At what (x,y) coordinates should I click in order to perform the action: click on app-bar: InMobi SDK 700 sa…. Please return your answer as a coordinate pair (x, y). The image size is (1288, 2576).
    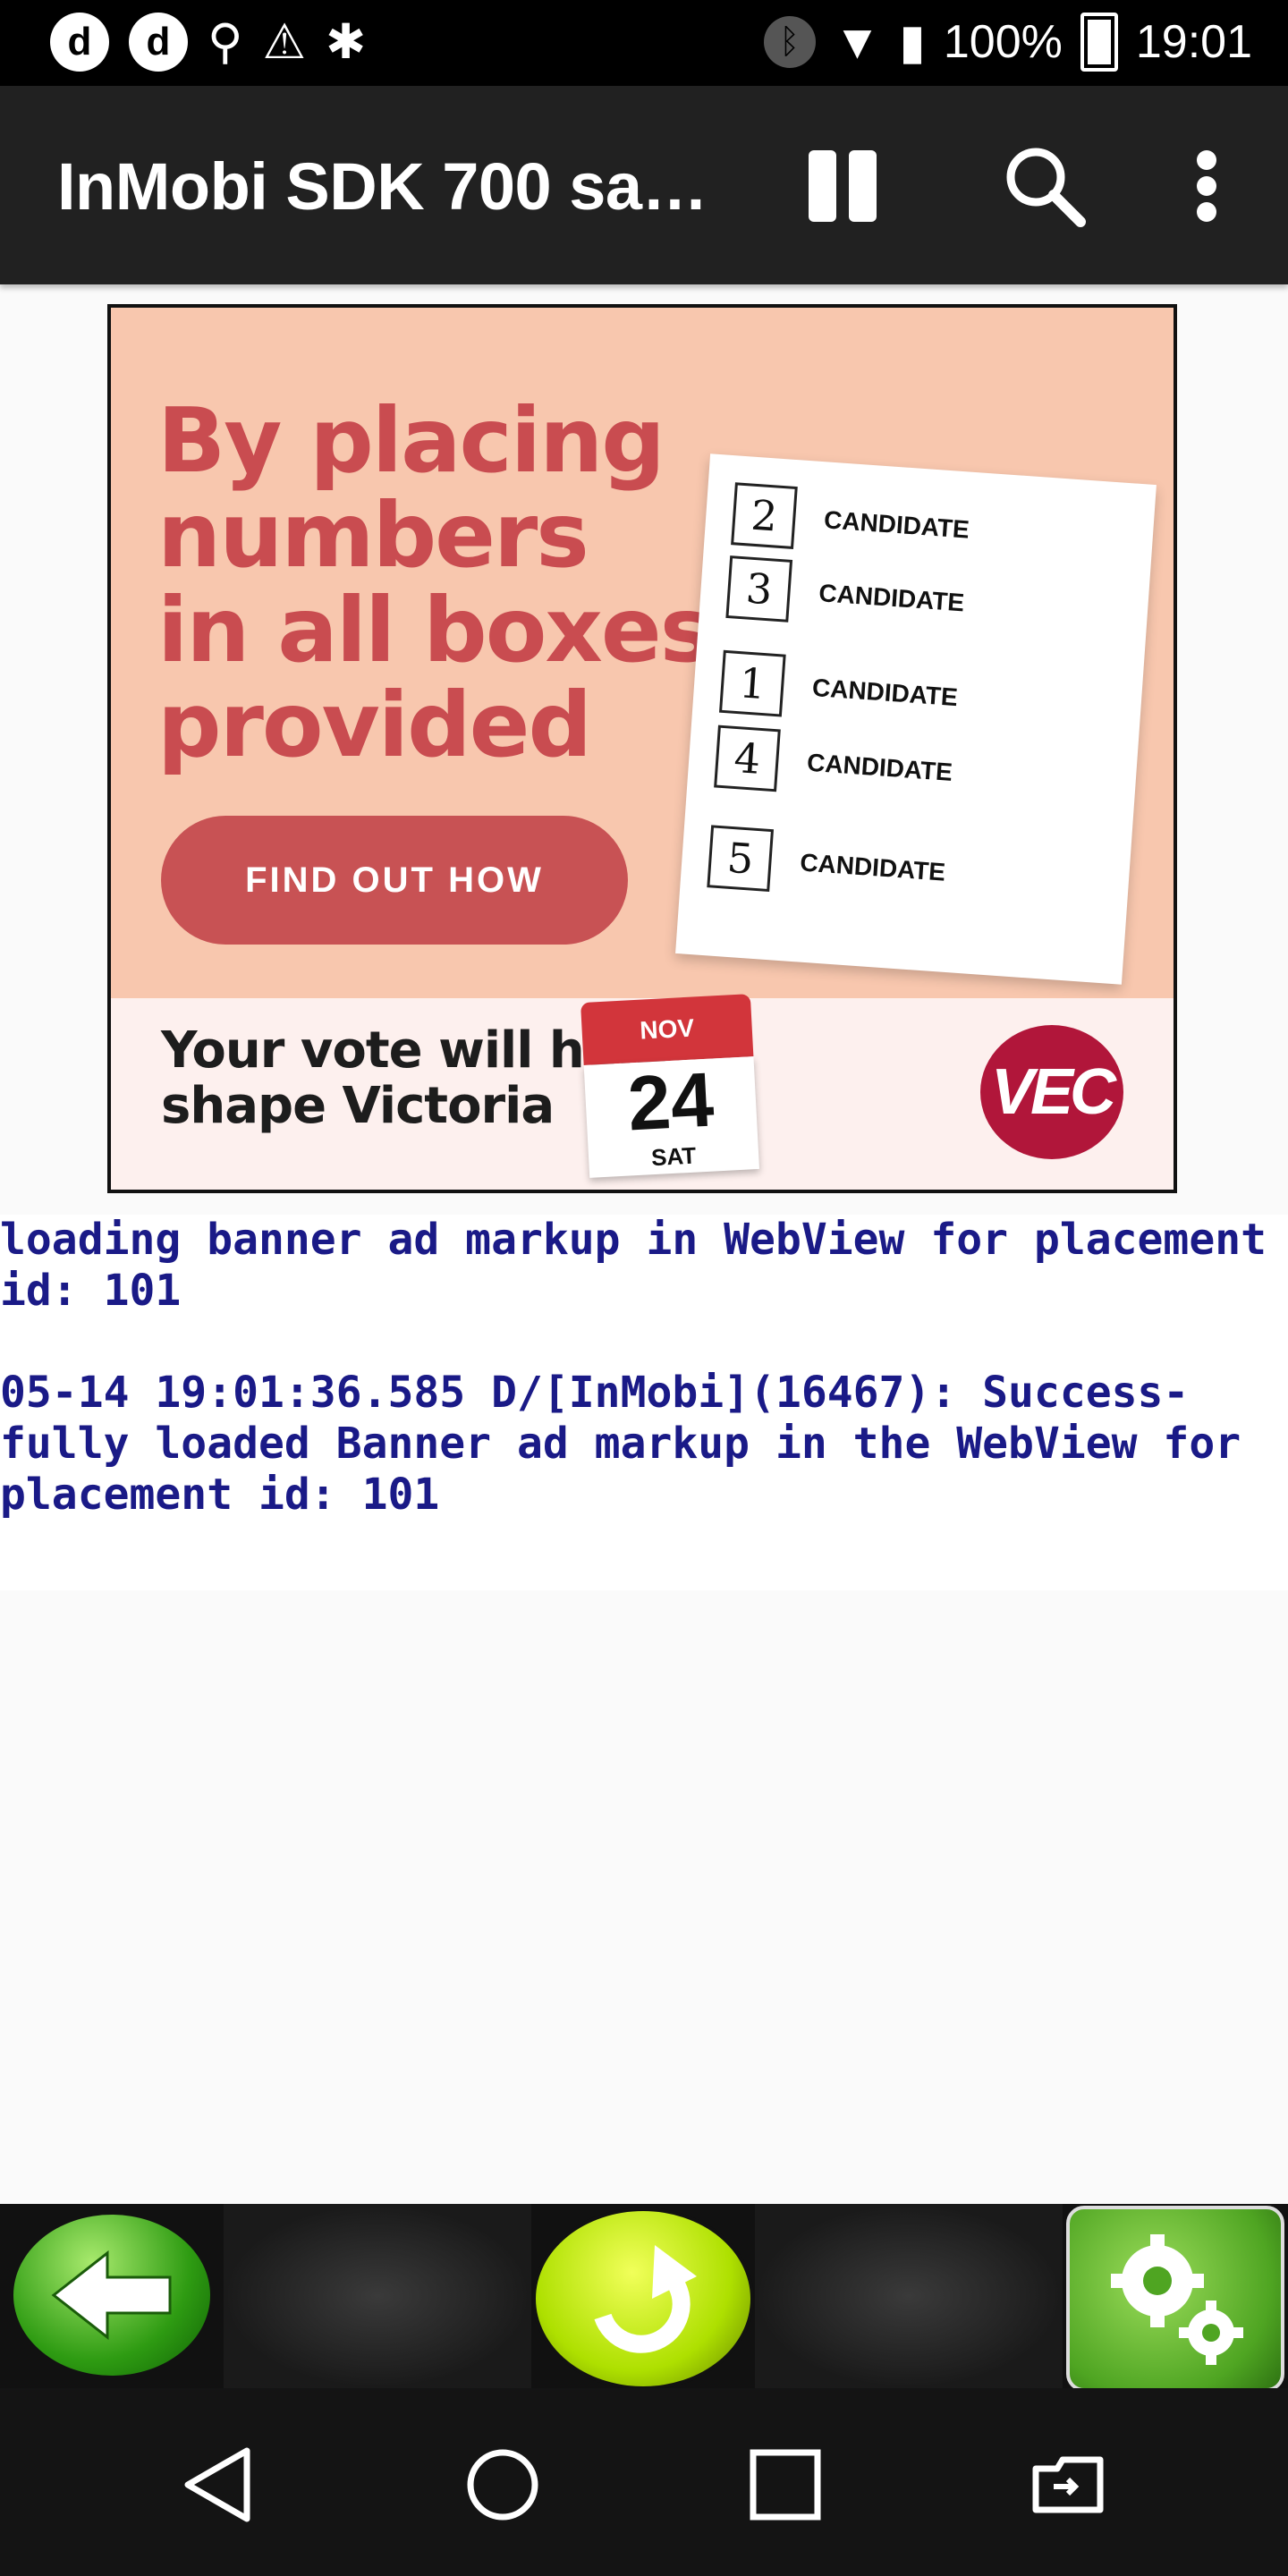
    Looking at the image, I should click on (644, 185).